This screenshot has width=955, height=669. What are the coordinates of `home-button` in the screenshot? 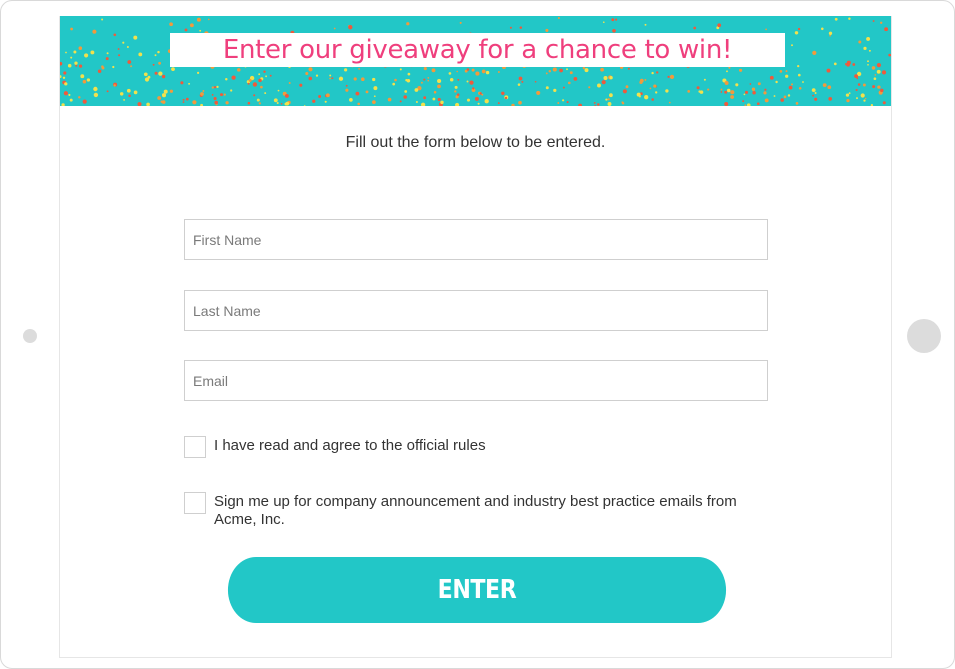 It's located at (924, 336).